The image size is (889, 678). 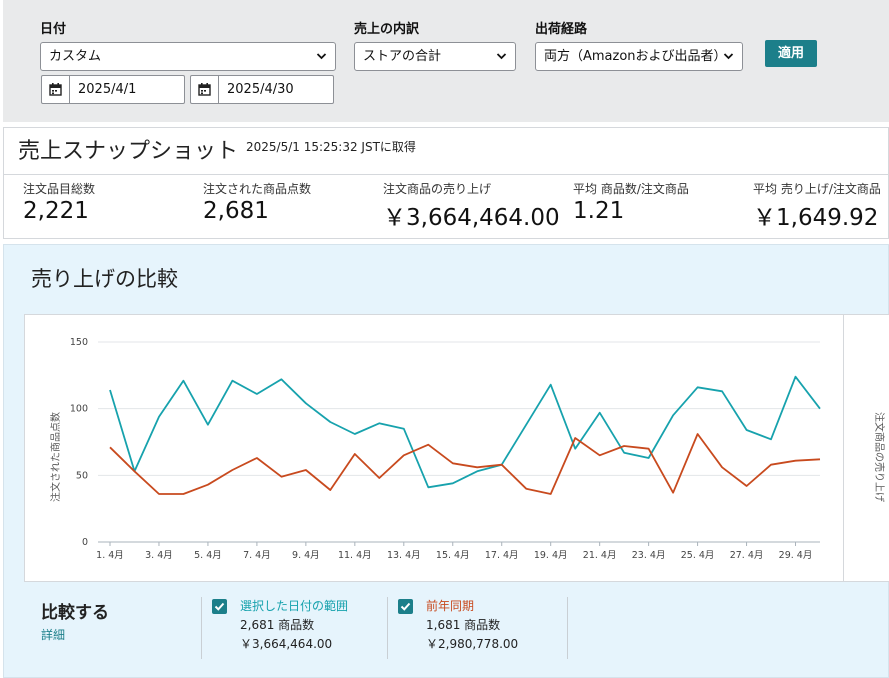 What do you see at coordinates (236, 211) in the screenshot?
I see `metric-value: 2,681` at bounding box center [236, 211].